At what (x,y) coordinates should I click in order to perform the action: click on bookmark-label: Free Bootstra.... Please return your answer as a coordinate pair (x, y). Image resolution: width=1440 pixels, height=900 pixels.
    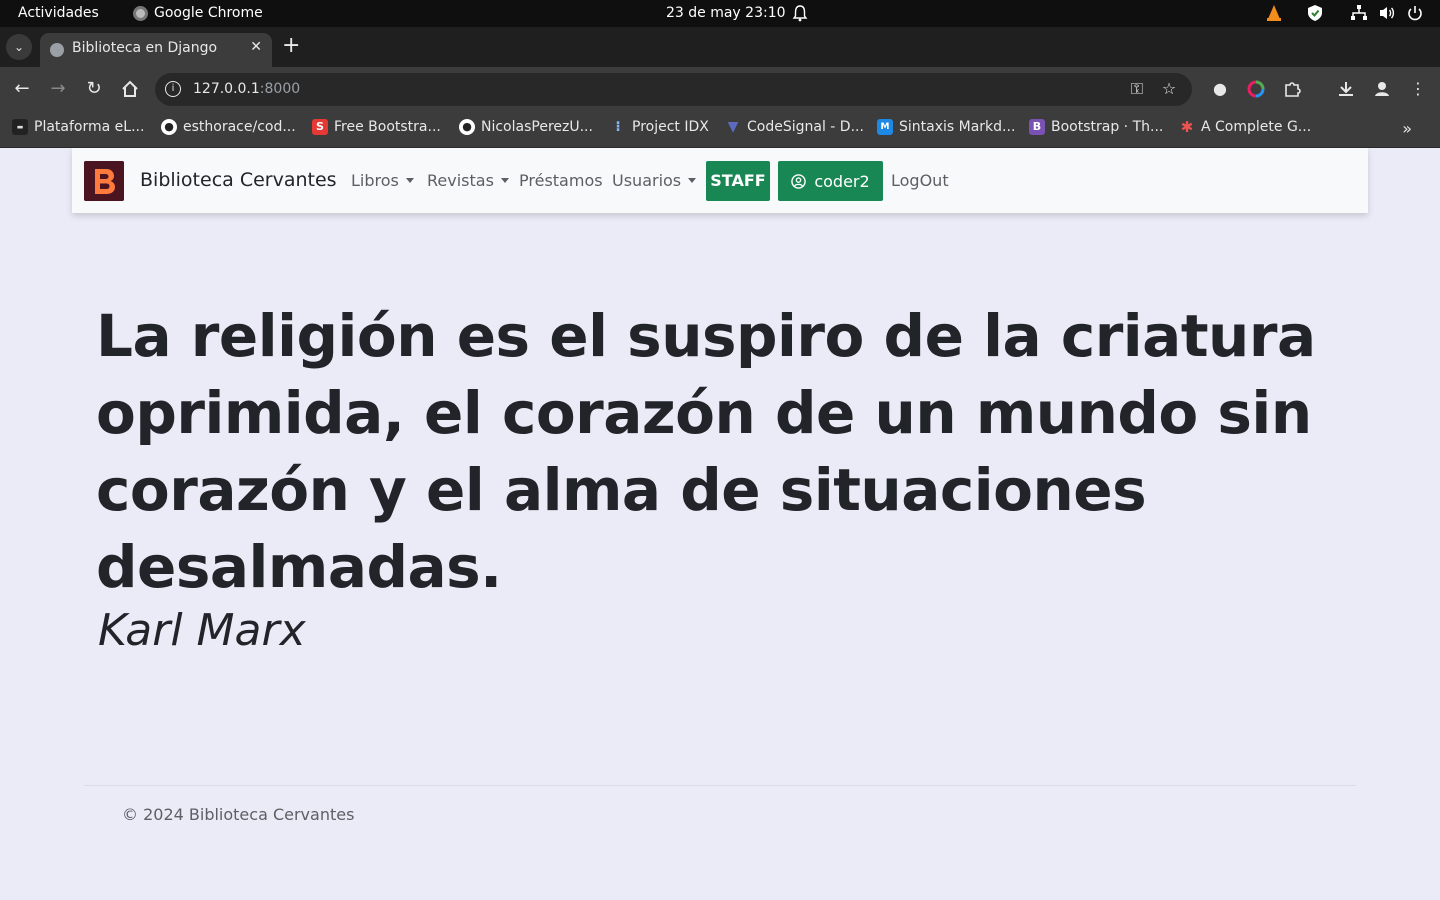
    Looking at the image, I should click on (387, 127).